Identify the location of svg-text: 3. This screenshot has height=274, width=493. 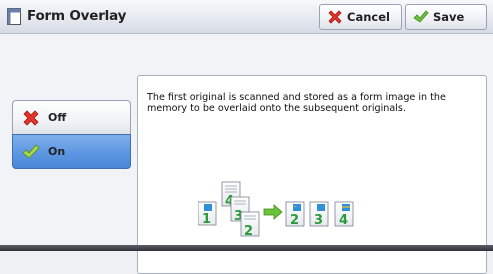
(318, 220).